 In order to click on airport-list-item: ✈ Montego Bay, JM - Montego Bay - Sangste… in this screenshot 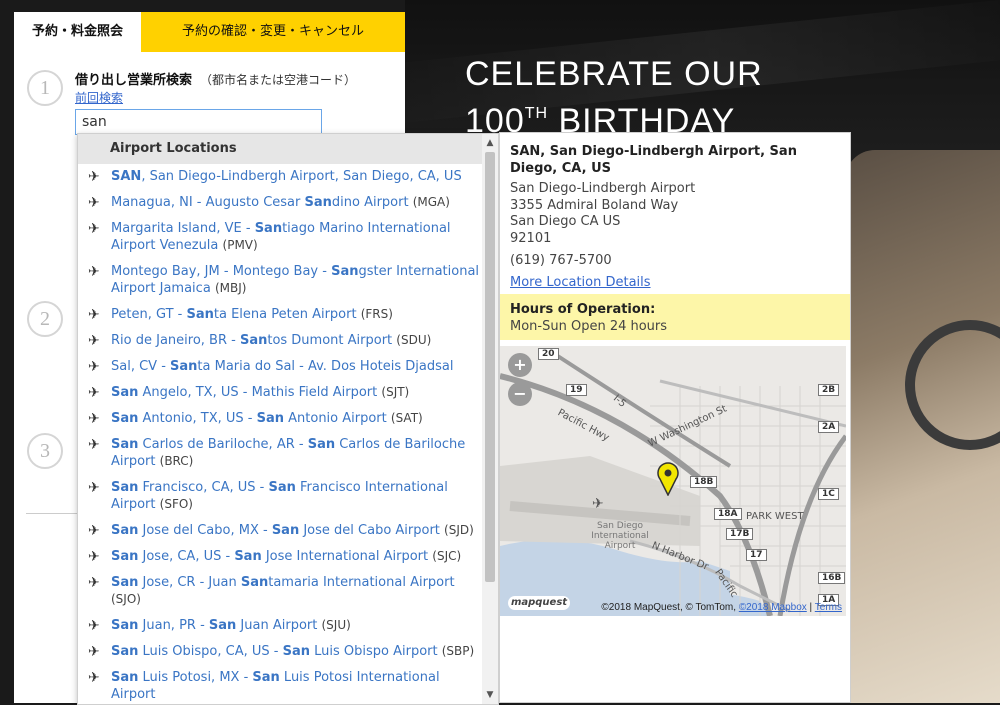, I will do `click(288, 280)`.